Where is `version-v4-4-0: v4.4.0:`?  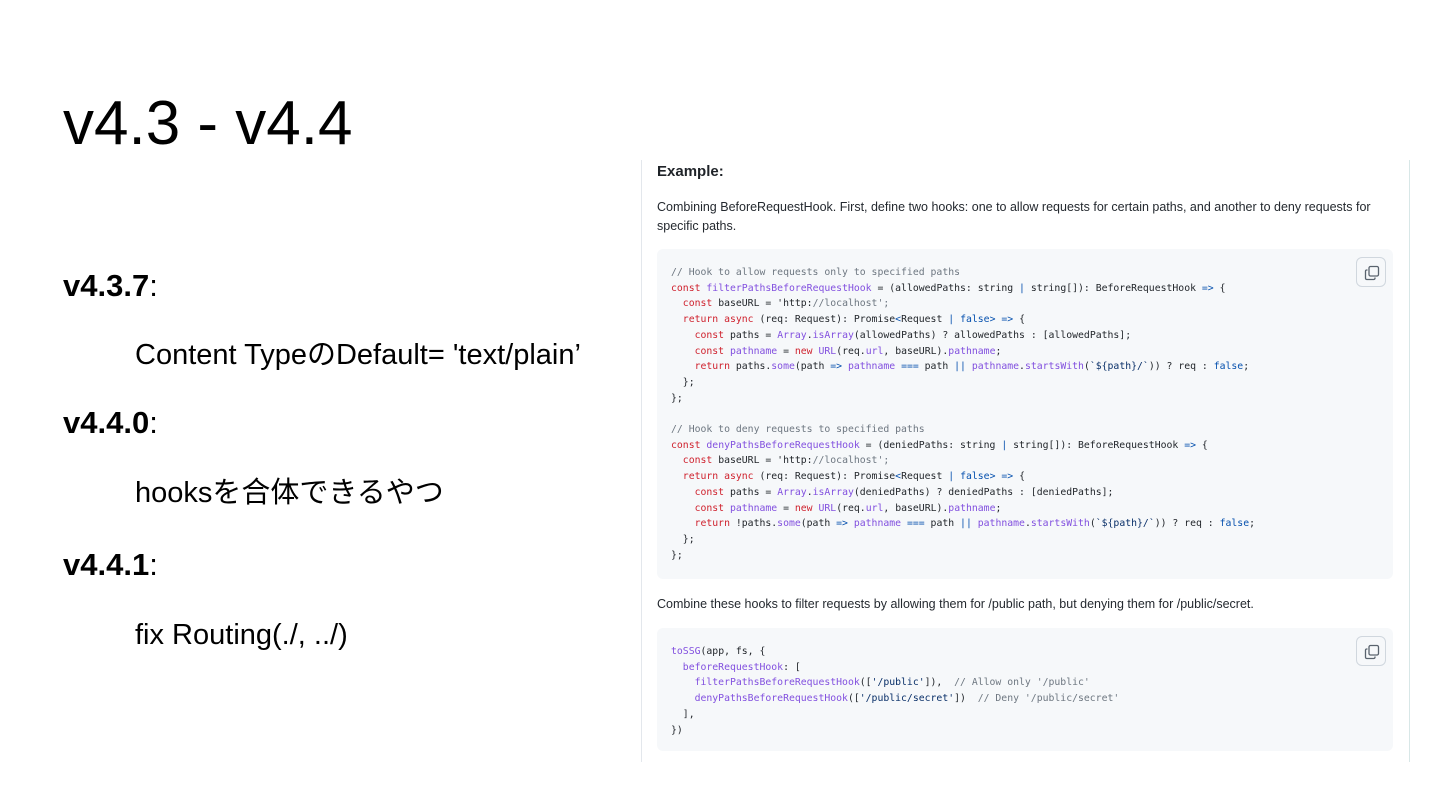 version-v4-4-0: v4.4.0: is located at coordinates (110, 423).